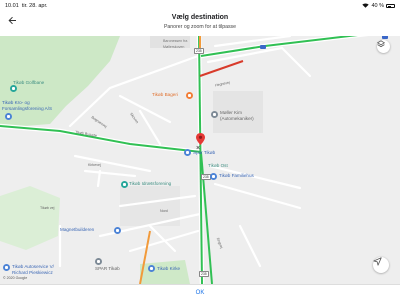 The image size is (400, 300). Describe the element at coordinates (198, 148) in the screenshot. I see `crosshair-icon: ×` at that location.